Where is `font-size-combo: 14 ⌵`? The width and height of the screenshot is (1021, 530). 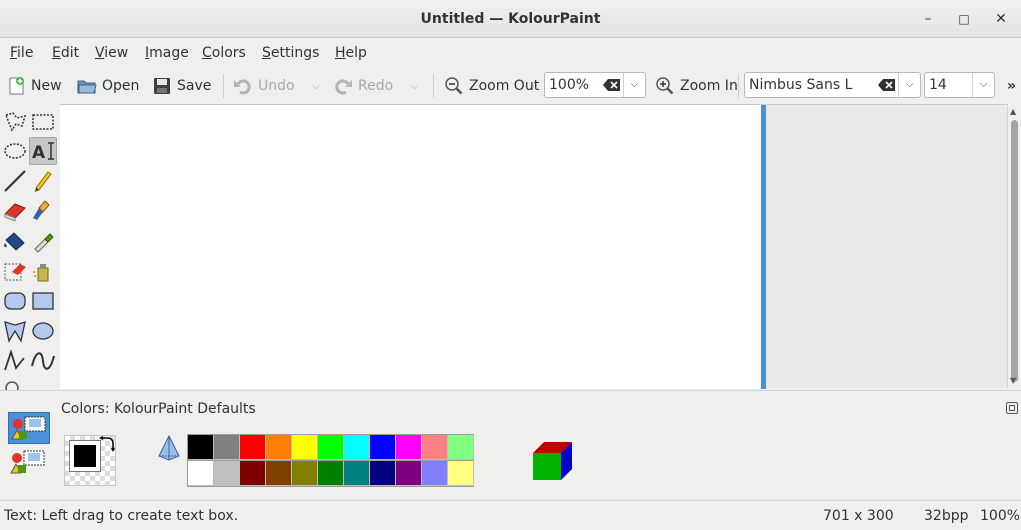 font-size-combo: 14 ⌵ is located at coordinates (959, 85).